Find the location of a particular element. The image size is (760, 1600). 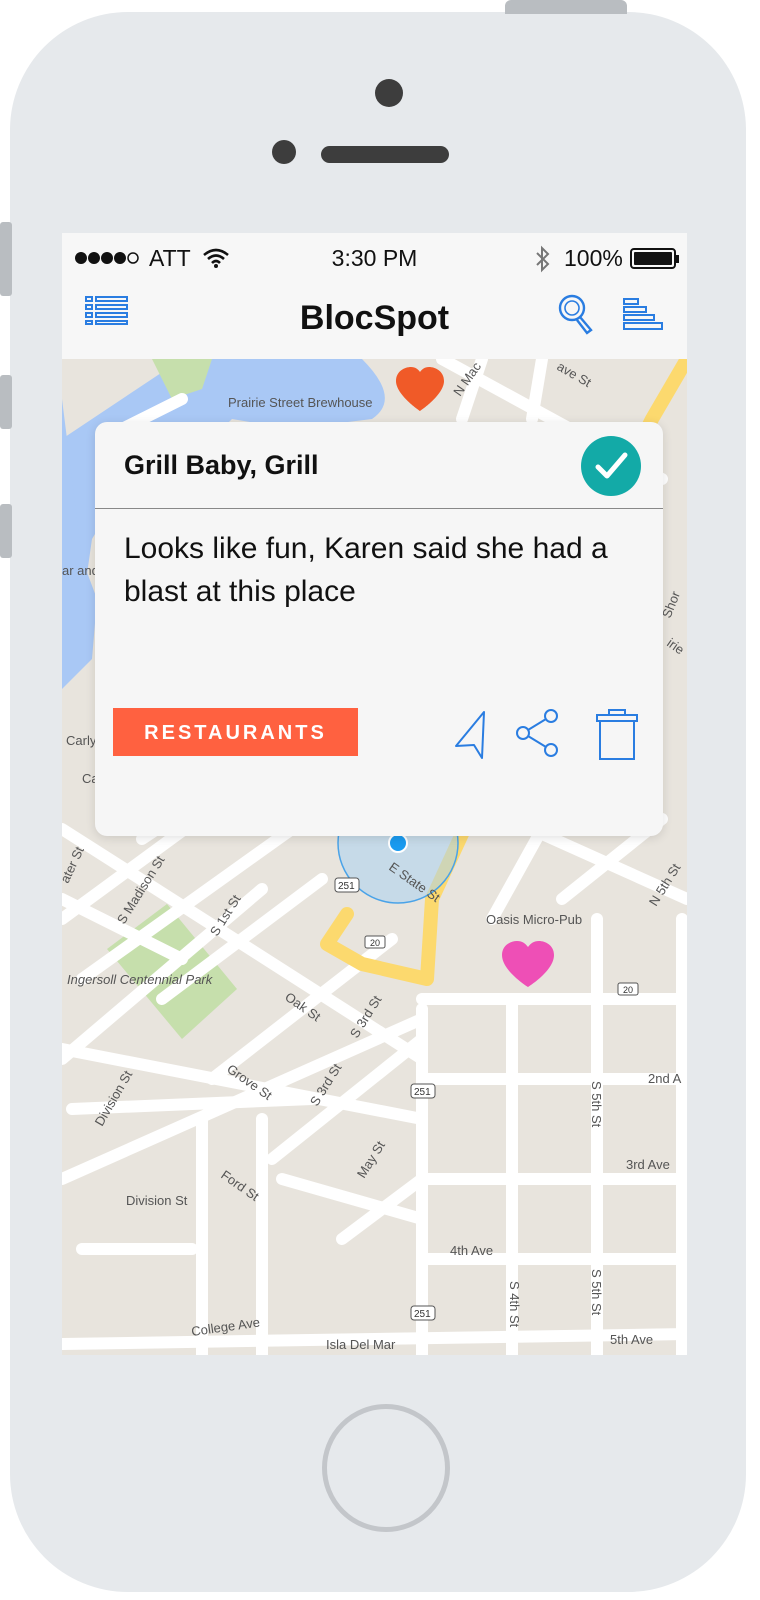

bluetooth-icon is located at coordinates (543, 259).